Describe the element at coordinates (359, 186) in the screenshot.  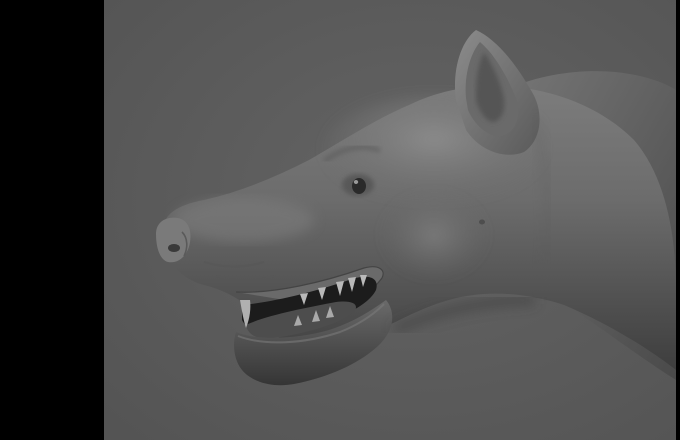
I see `eye` at that location.